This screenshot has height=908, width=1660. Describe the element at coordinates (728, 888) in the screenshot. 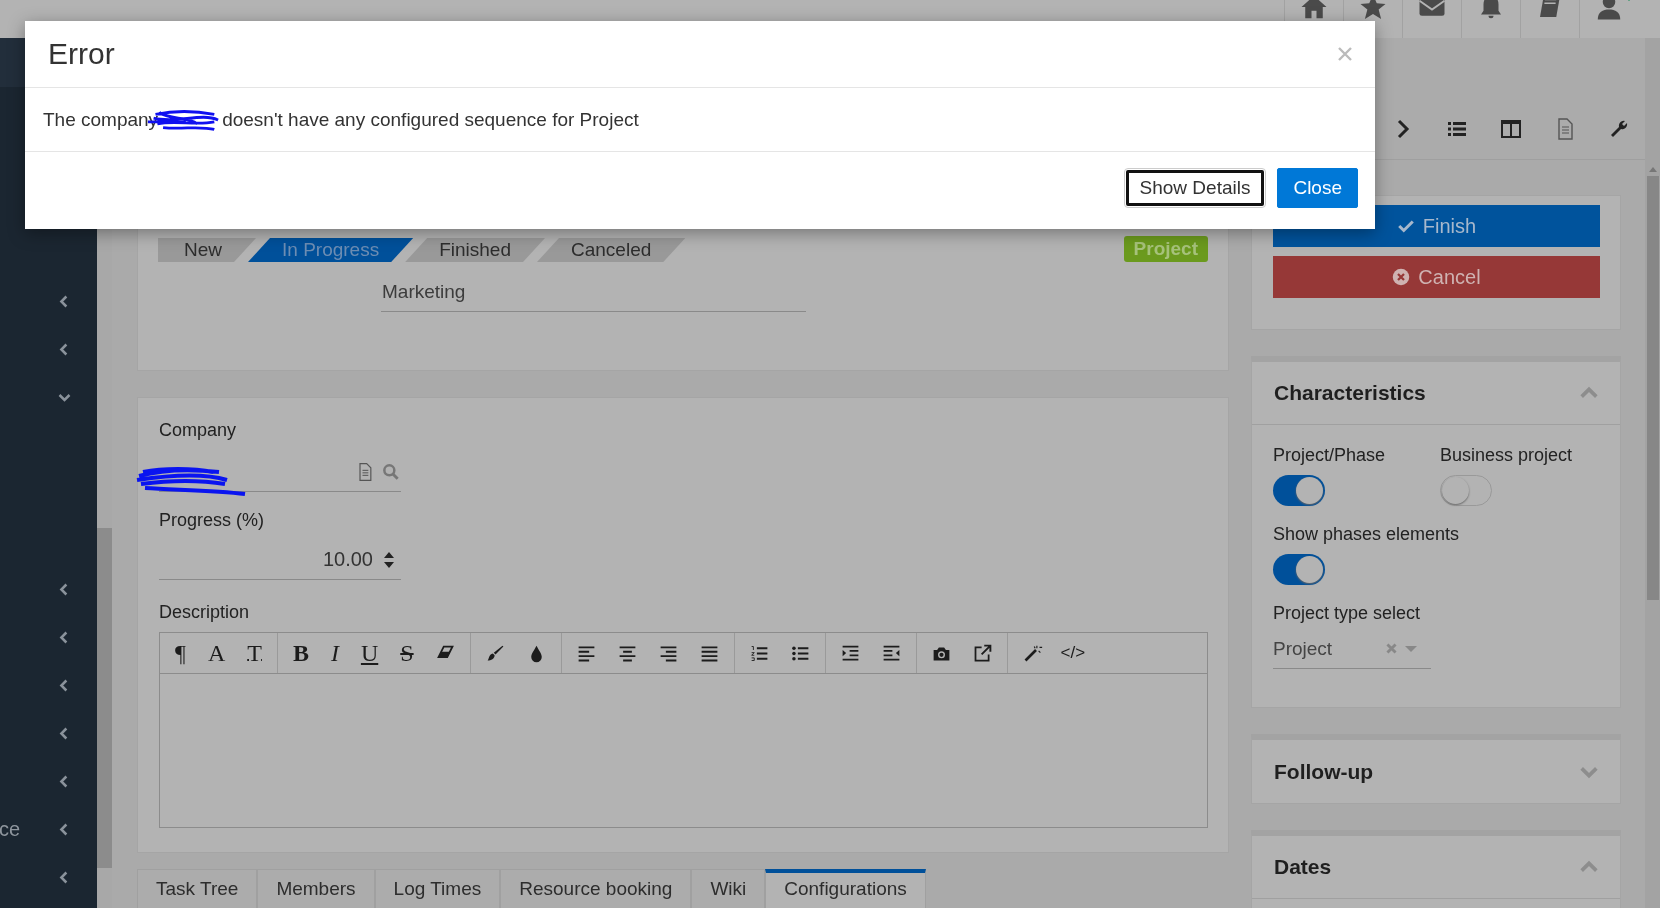

I see `tab: Wiki` at that location.